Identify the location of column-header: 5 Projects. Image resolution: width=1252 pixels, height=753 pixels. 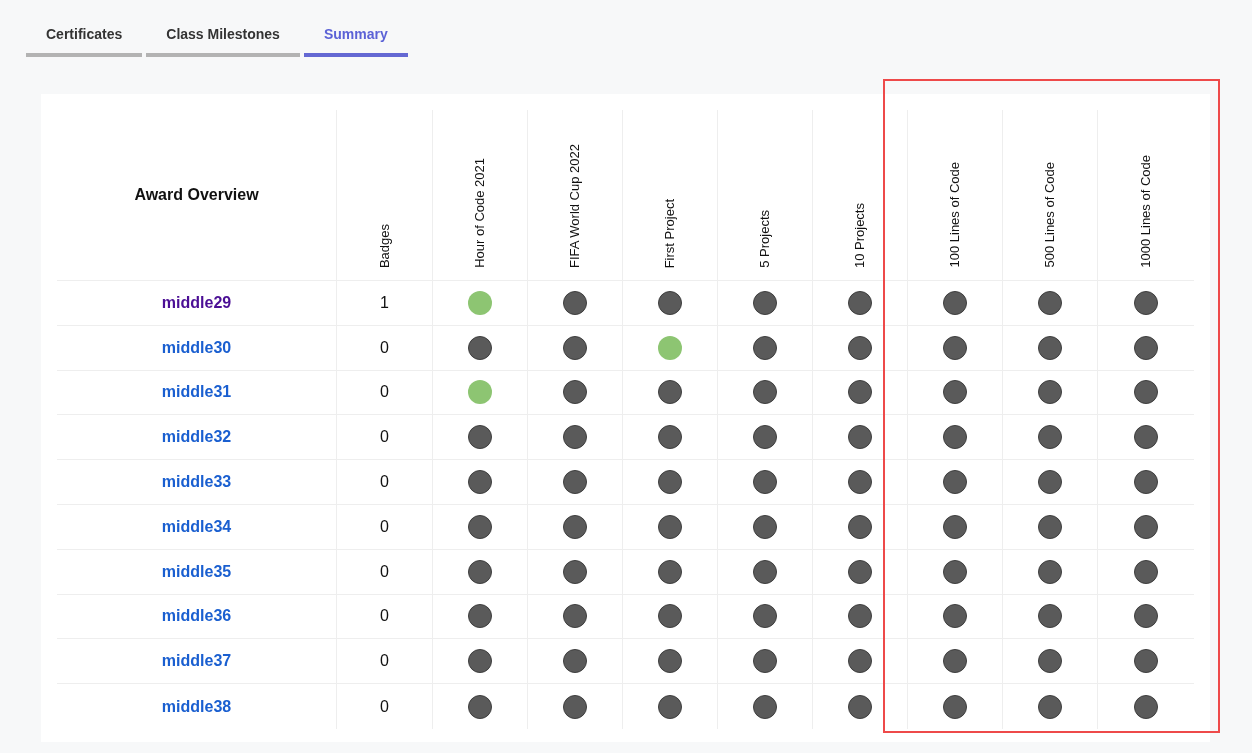
(765, 239).